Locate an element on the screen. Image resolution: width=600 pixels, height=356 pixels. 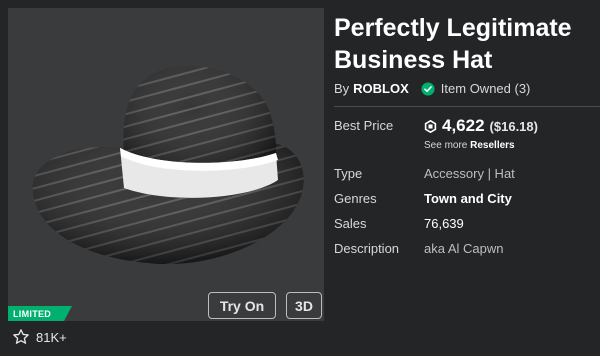
item-title-line-2: Business Hat is located at coordinates (413, 60).